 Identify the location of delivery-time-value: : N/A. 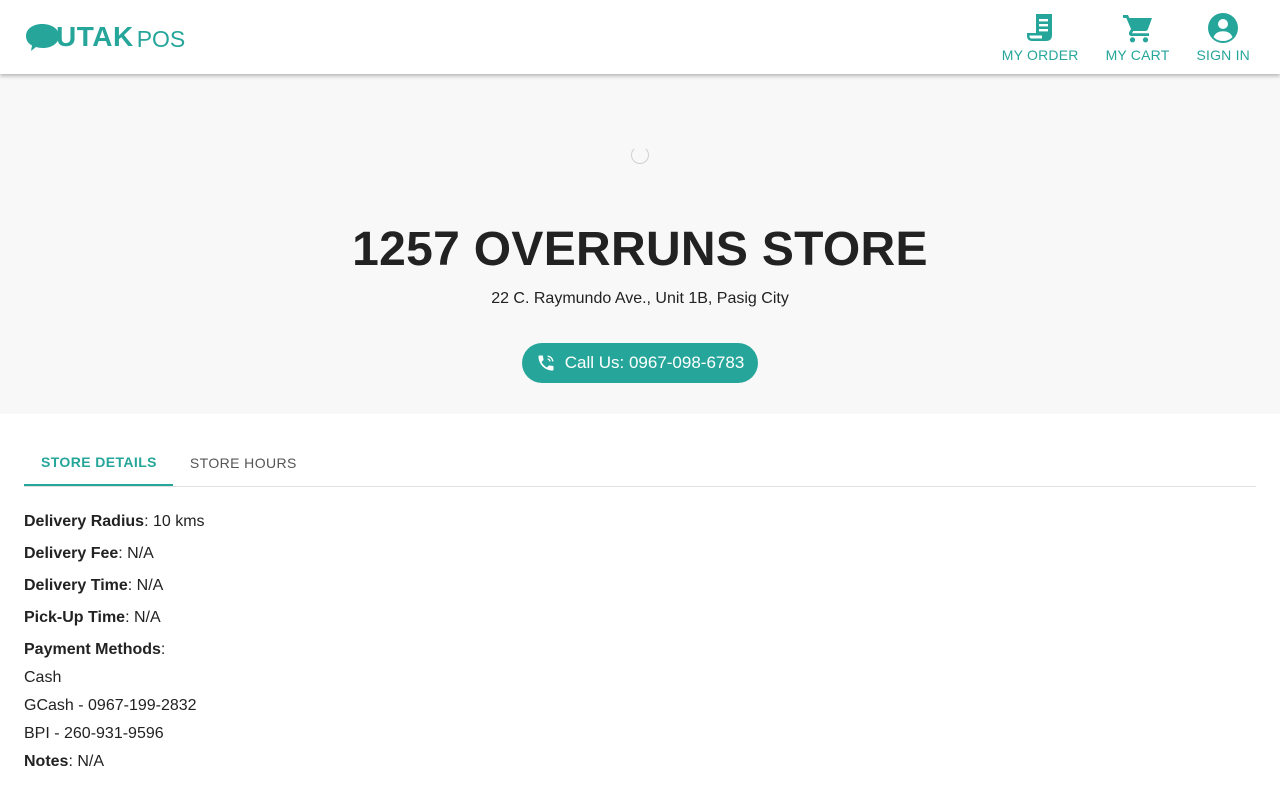
(145, 585).